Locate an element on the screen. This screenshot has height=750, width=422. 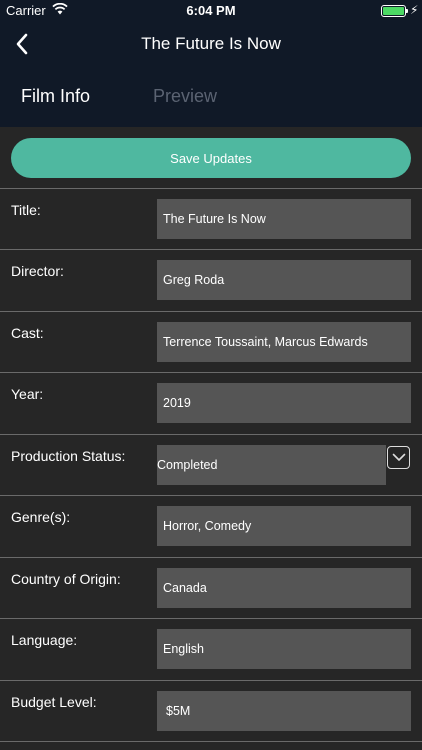
chevron-down-icon is located at coordinates (398, 457).